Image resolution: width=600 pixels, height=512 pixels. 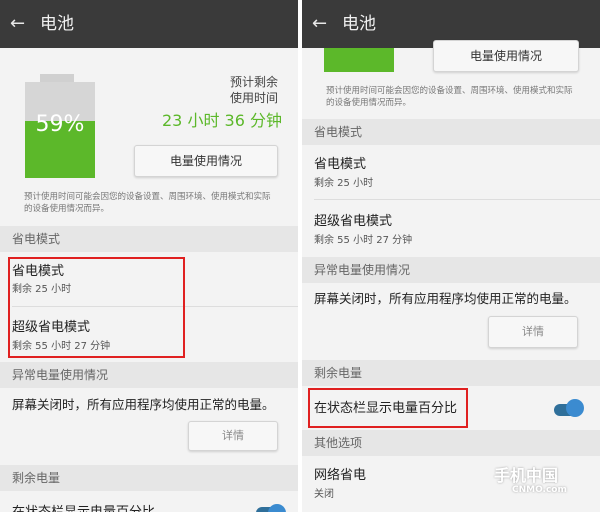 I want to click on app-bar: ← 电池, so click(x=149, y=24).